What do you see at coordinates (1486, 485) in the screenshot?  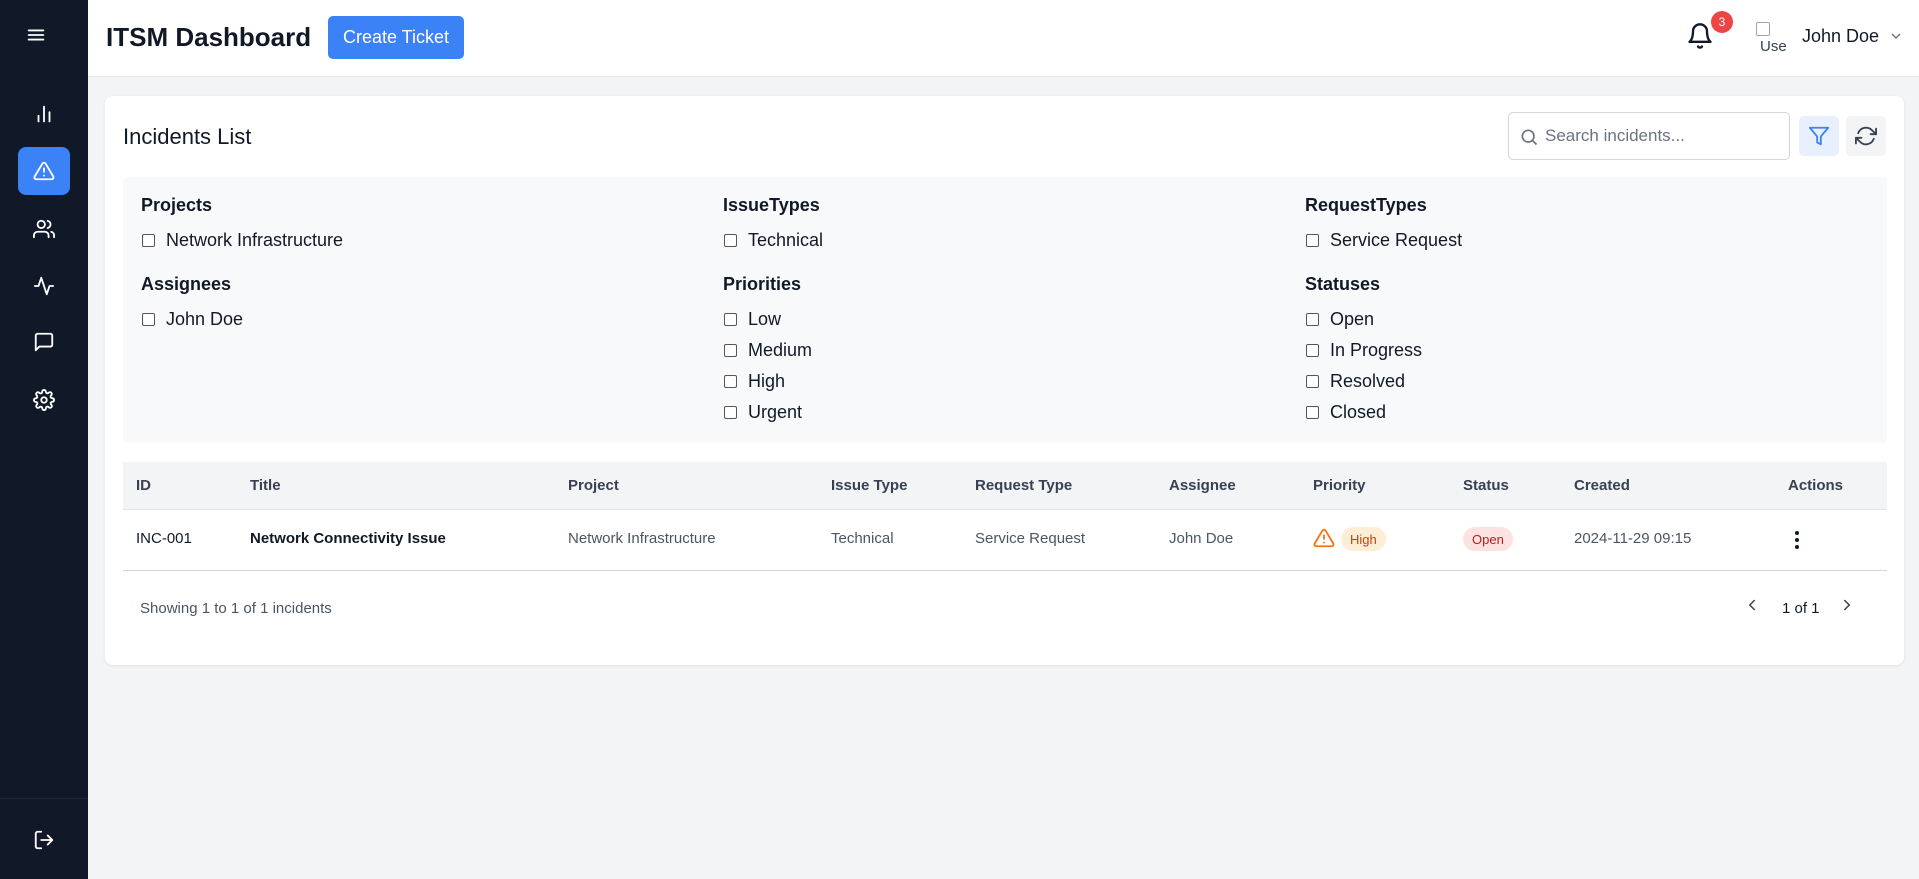 I see `column-header-status: Status` at bounding box center [1486, 485].